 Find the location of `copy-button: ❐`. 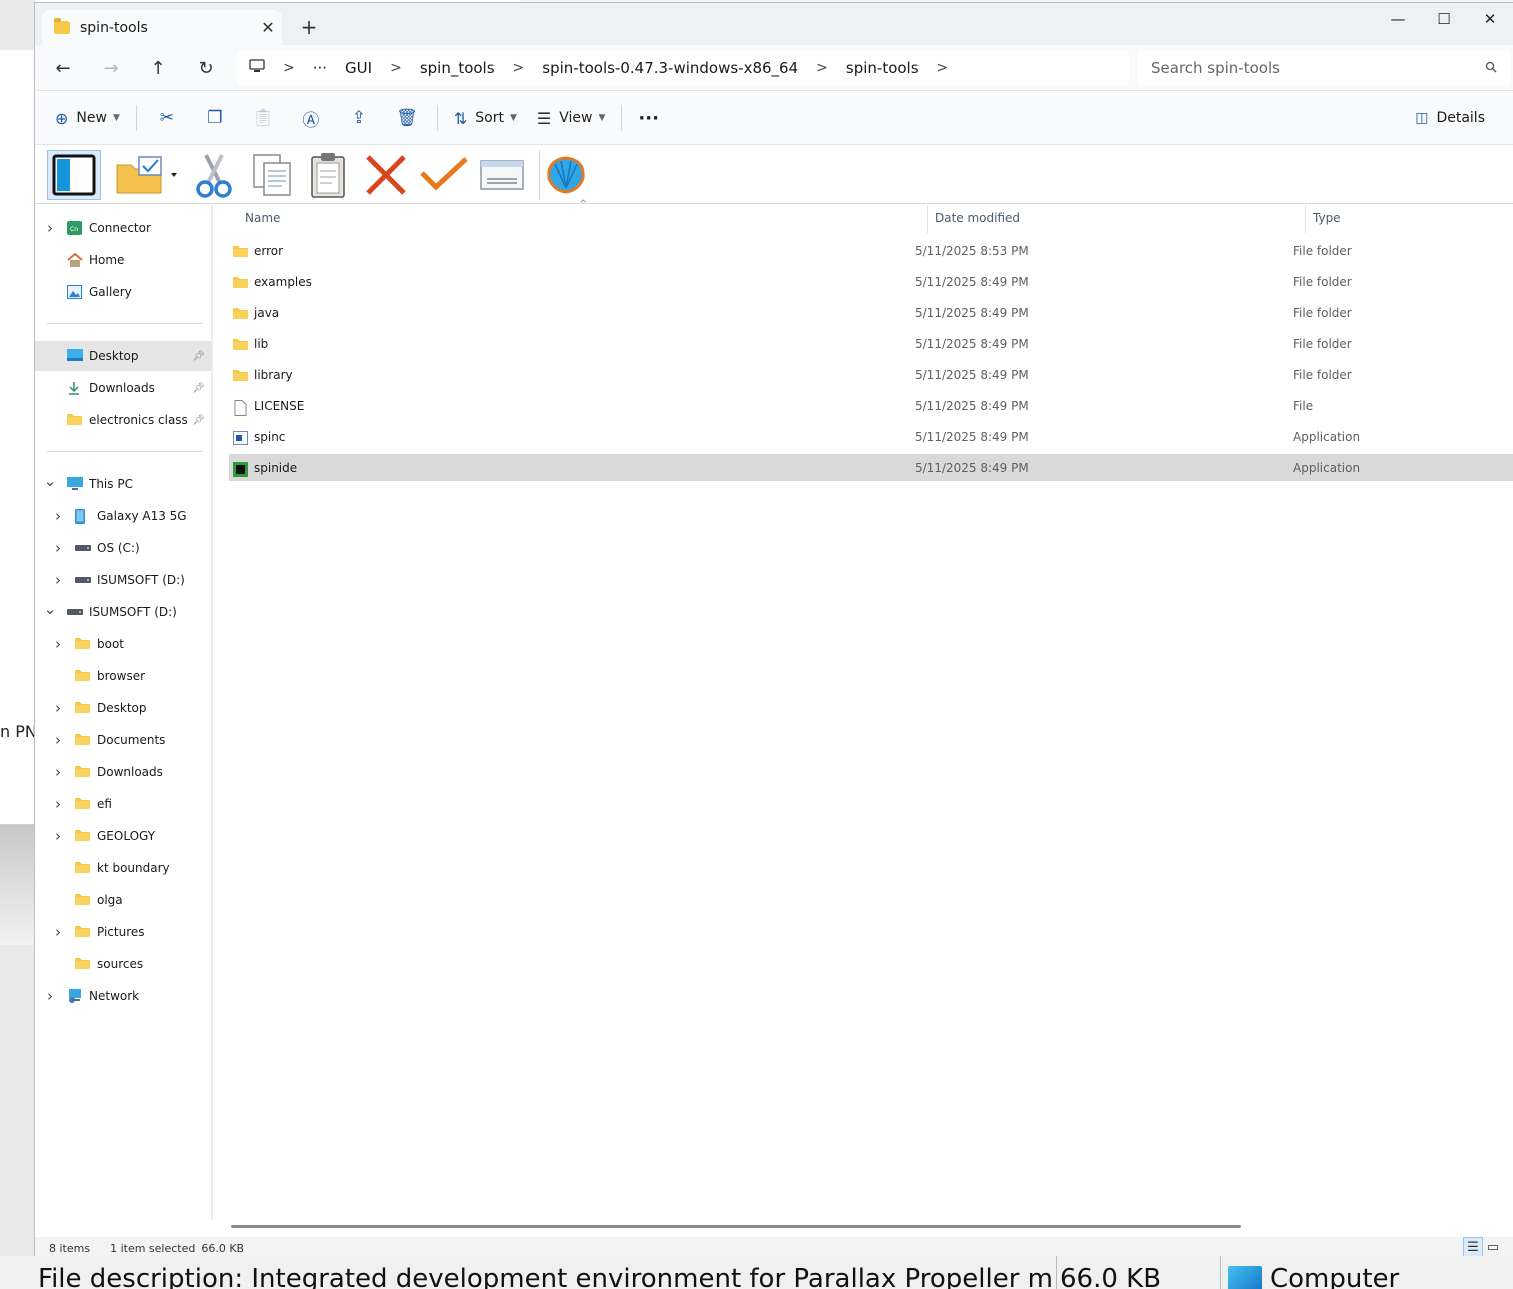

copy-button: ❐ is located at coordinates (215, 118).